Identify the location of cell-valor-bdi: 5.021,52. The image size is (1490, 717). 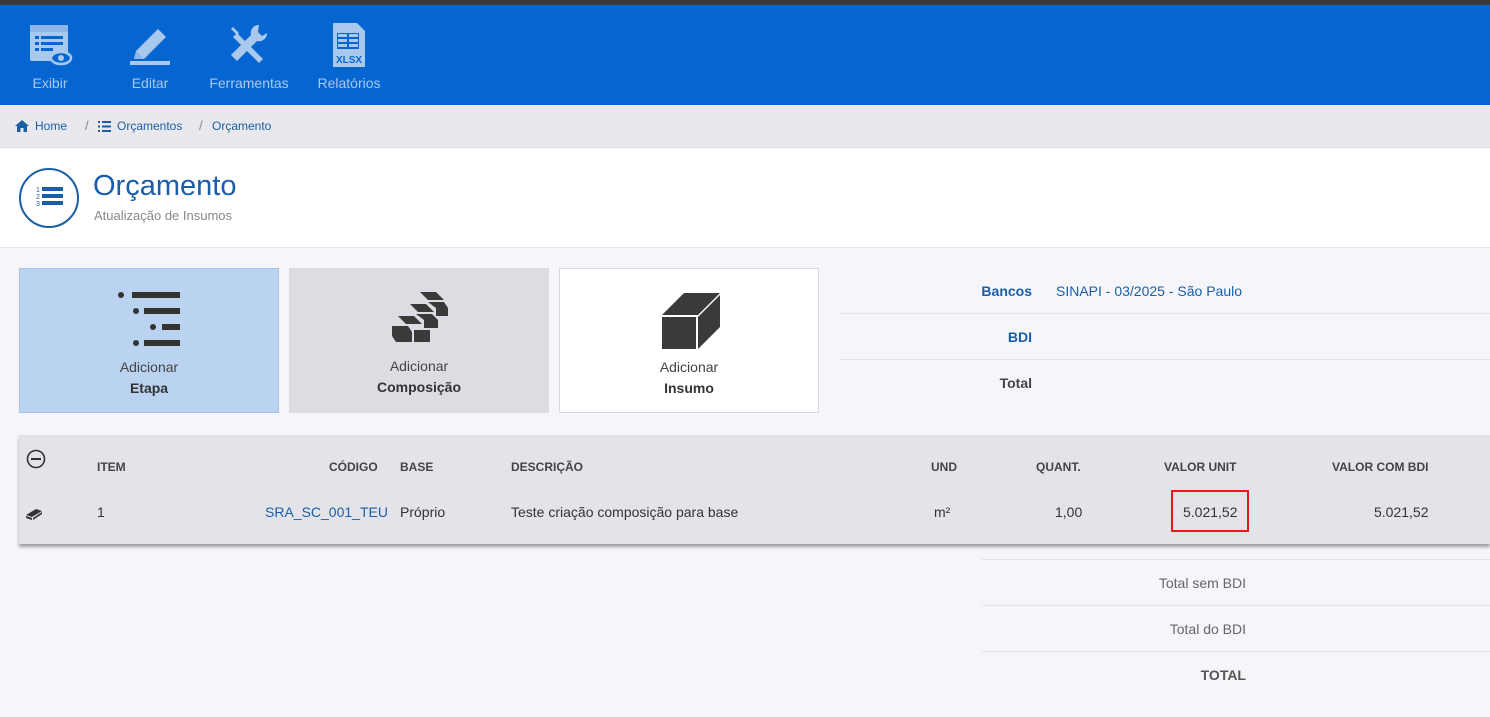
(1401, 512).